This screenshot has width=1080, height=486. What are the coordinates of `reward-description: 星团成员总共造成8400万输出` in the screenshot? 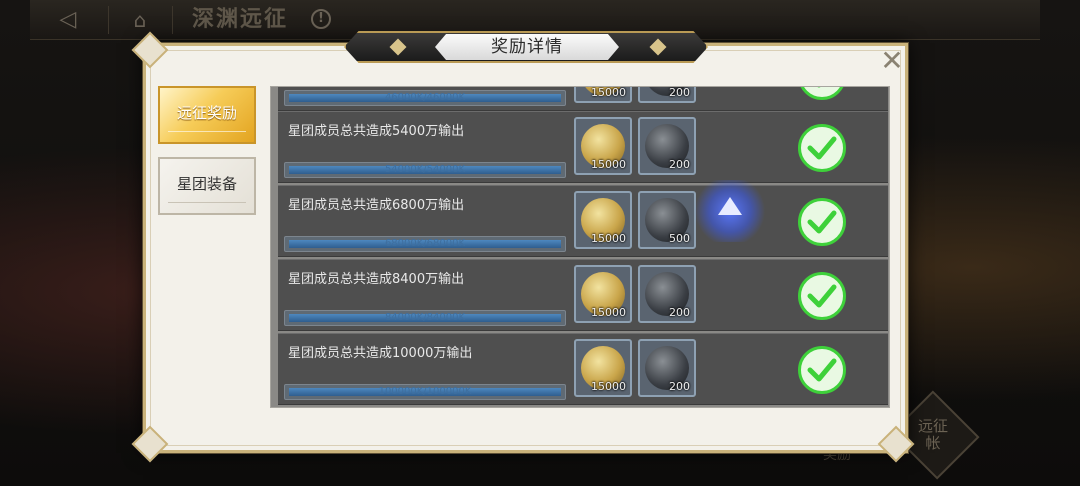 It's located at (376, 279).